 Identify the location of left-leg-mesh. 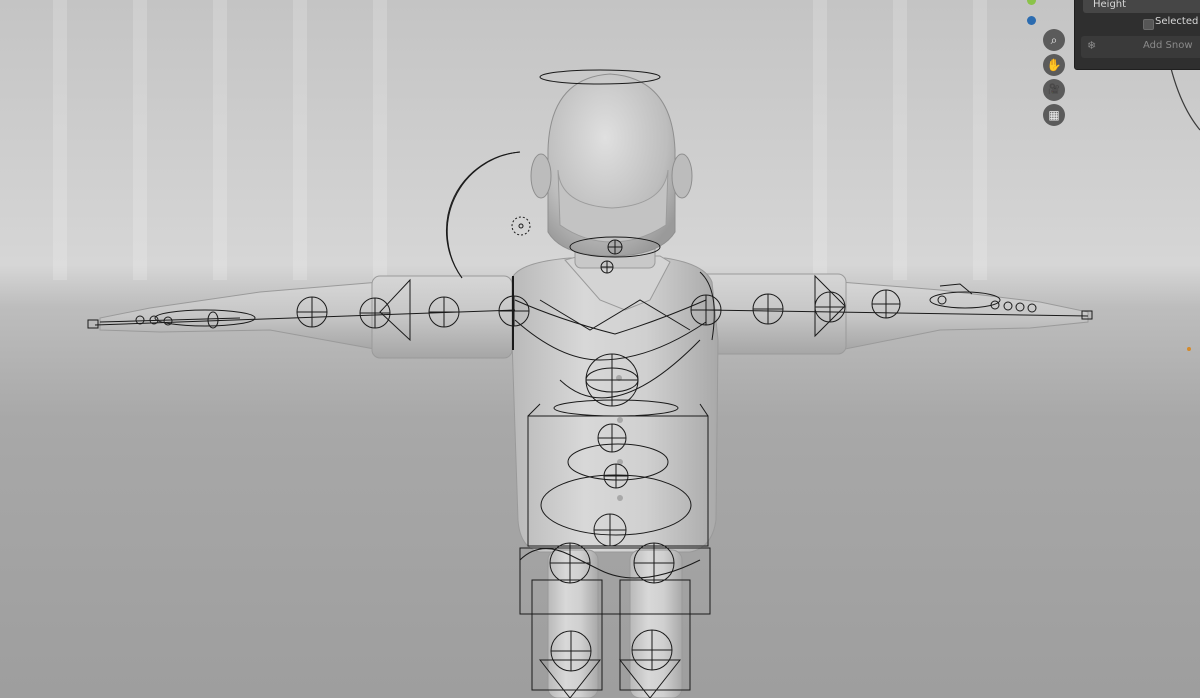
(573, 623).